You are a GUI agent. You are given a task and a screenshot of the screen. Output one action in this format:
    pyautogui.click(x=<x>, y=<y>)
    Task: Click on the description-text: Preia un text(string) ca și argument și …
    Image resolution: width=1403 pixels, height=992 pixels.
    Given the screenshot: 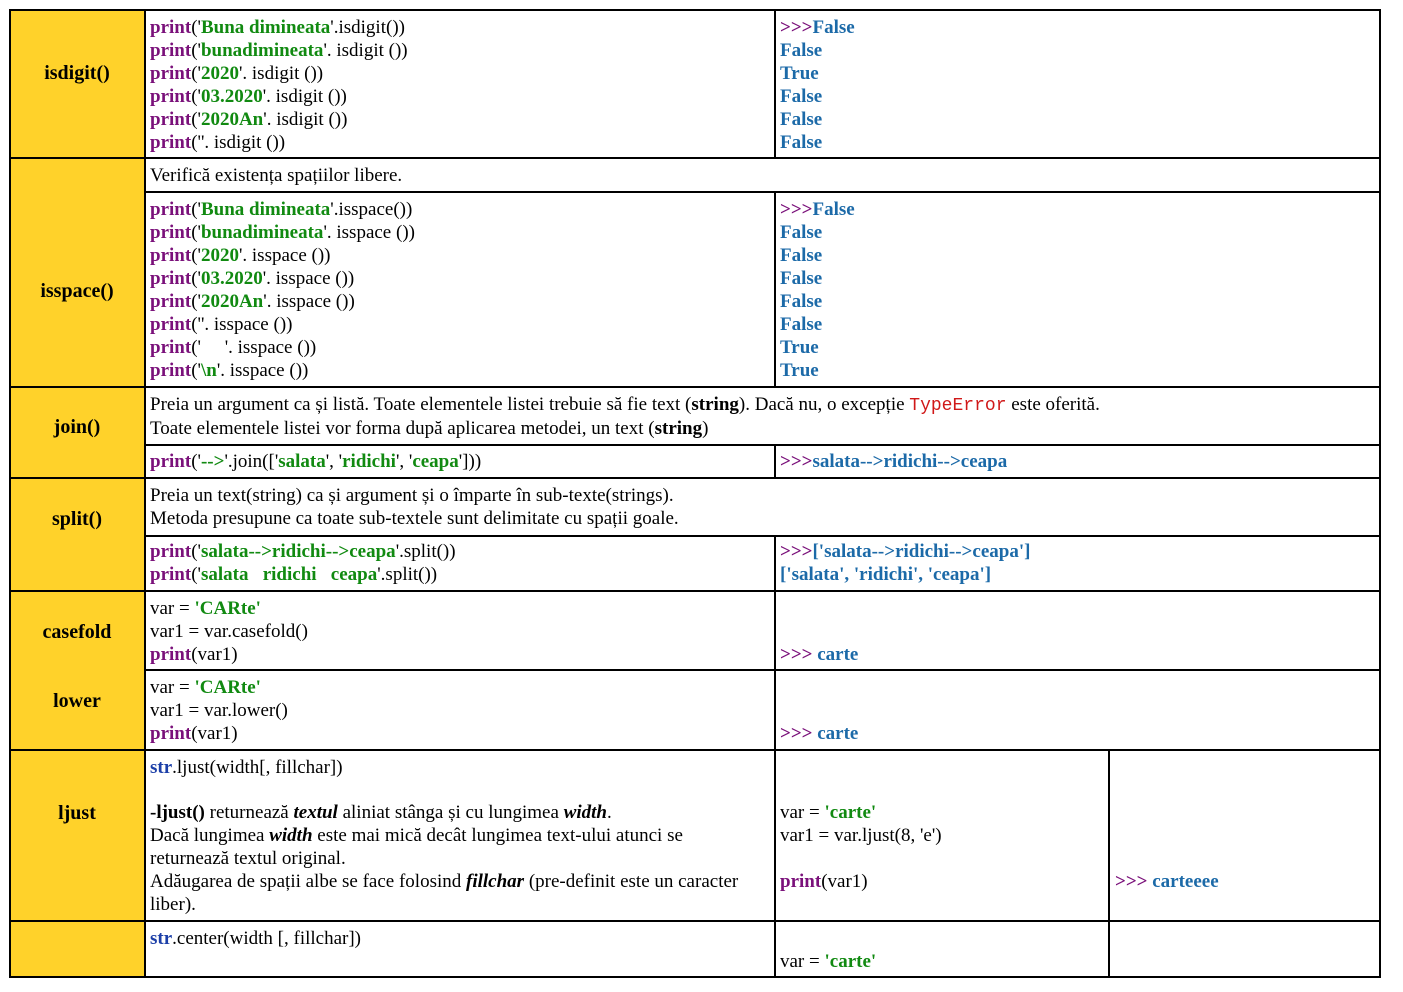 What is the action you would take?
    pyautogui.click(x=412, y=495)
    